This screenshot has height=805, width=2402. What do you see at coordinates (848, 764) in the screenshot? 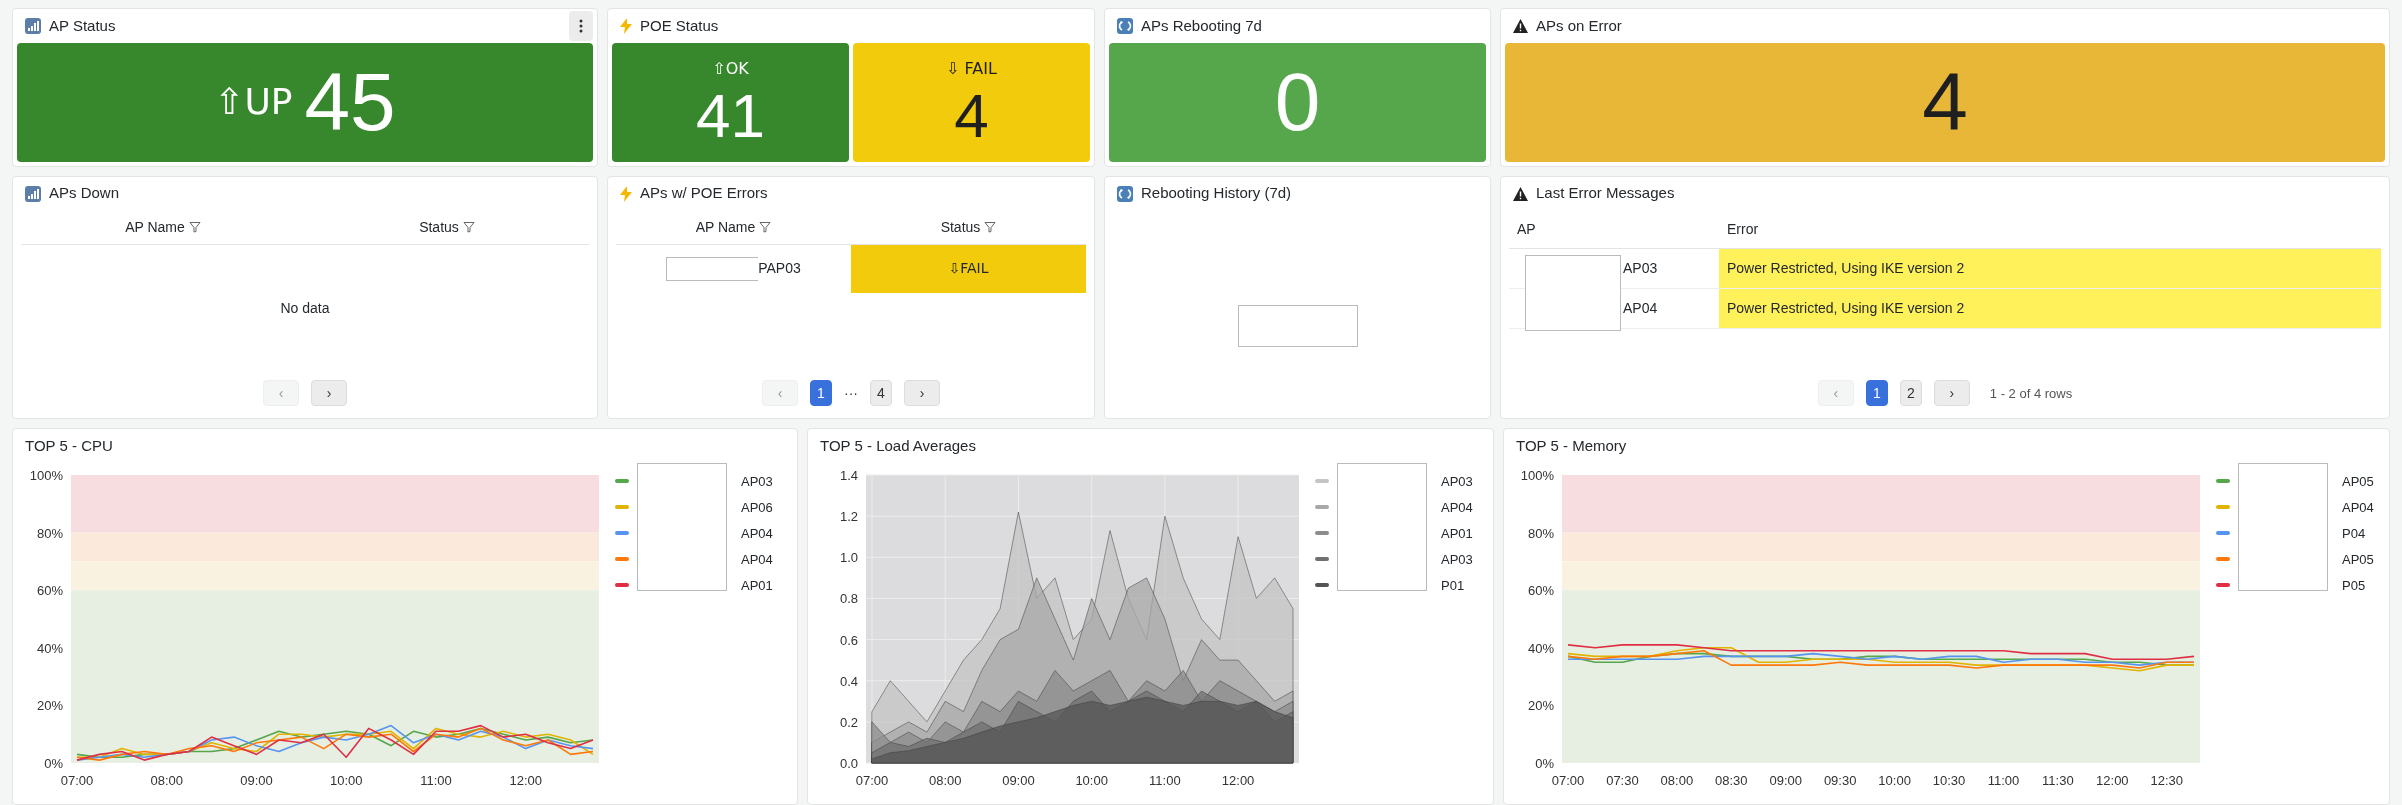
I see `axis-label: 0.0` at bounding box center [848, 764].